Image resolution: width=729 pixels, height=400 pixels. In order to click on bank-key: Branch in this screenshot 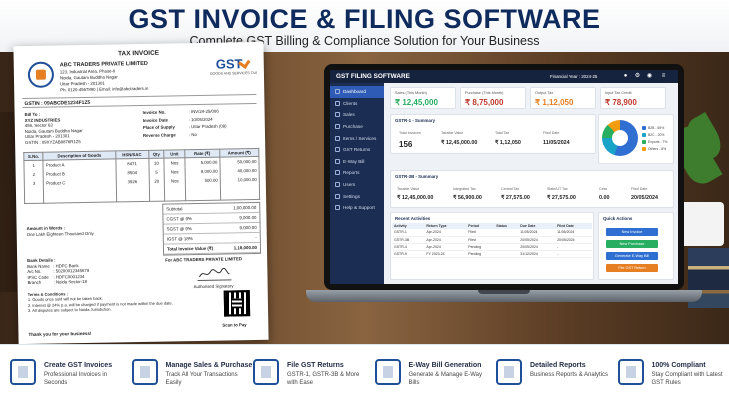, I will do `click(34, 282)`.